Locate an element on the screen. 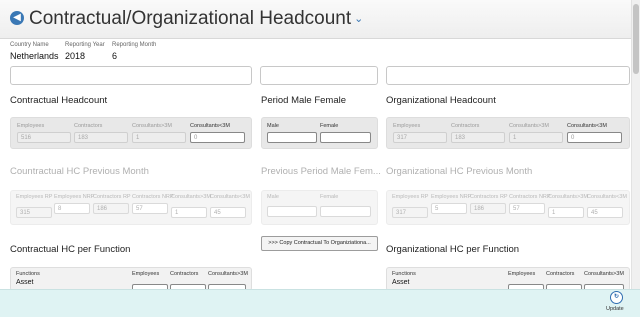  contractual-employees-field: Employees 516 is located at coordinates (44, 133).